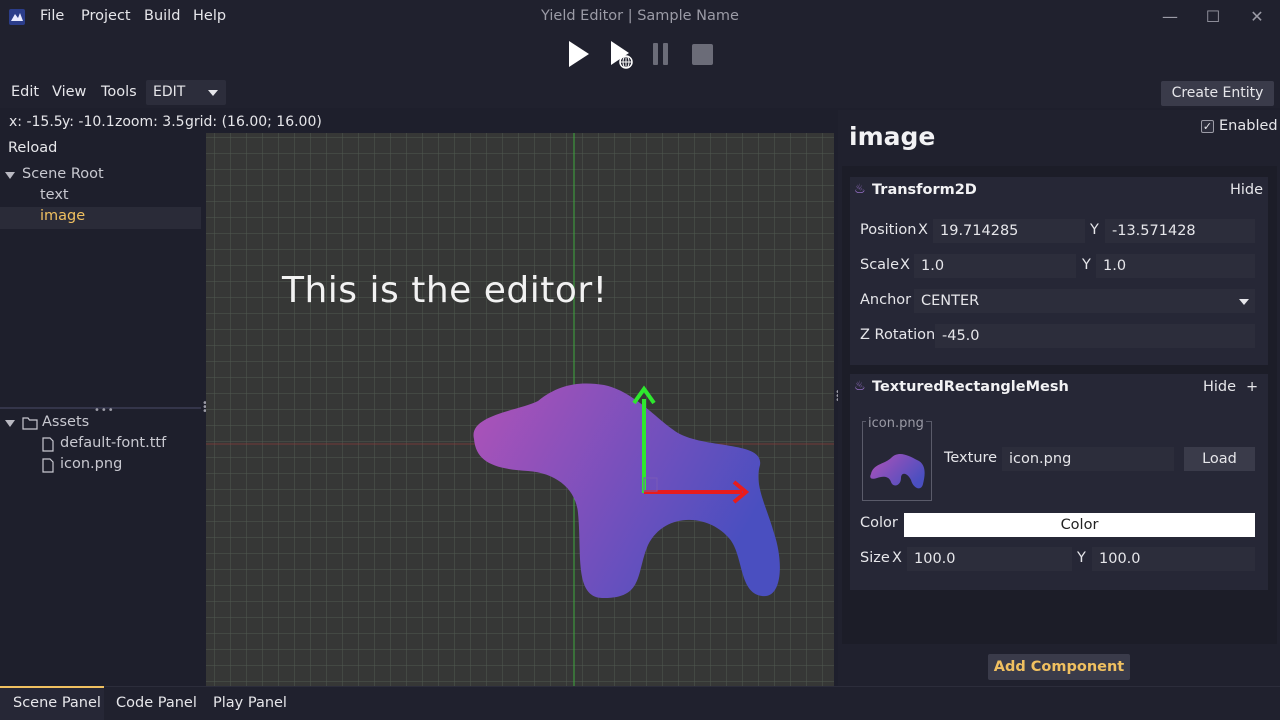 Image resolution: width=1280 pixels, height=720 pixels. I want to click on size-y-label: Y, so click(1081, 558).